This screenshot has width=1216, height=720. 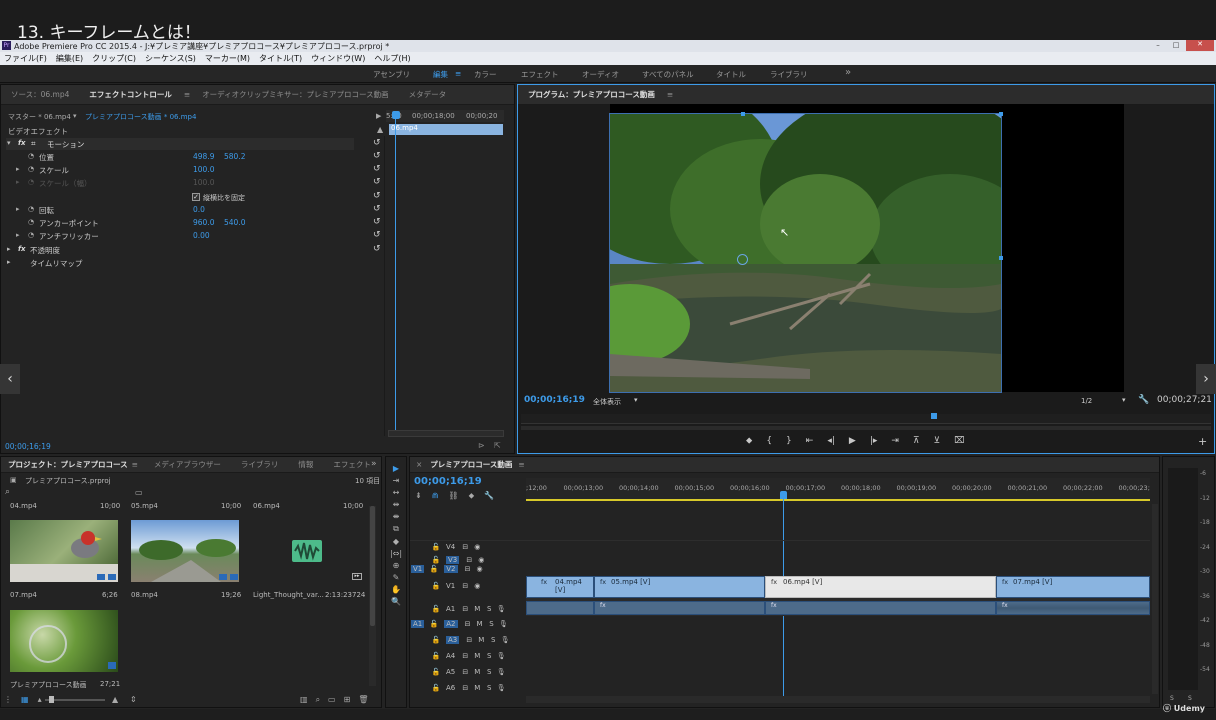 What do you see at coordinates (670, 94) in the screenshot?
I see `program-menu-icon: ≡` at bounding box center [670, 94].